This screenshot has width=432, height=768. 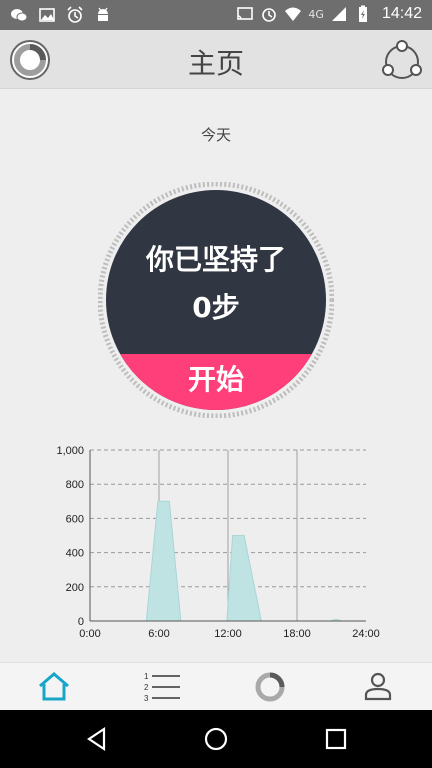 I want to click on battery-icon, so click(x=362, y=13).